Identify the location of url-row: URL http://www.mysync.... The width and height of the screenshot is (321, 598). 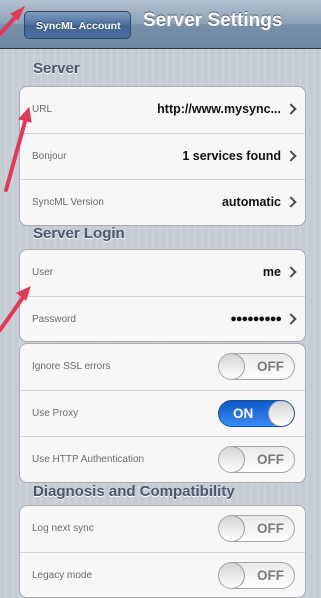
(162, 110).